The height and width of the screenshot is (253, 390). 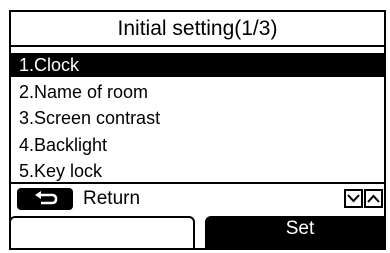 I want to click on menu-item-screen-contrast: 3.Screen contrast, so click(x=197, y=118).